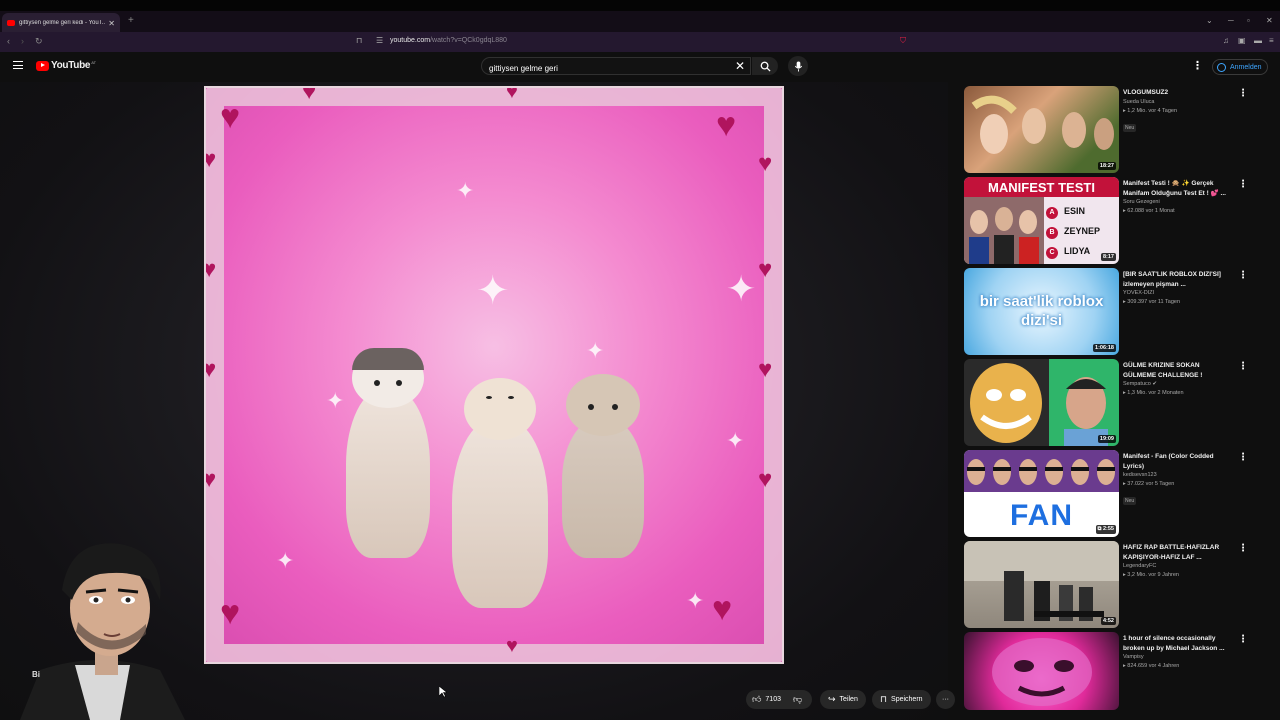 Image resolution: width=1280 pixels, height=720 pixels. I want to click on video-thumbnail: 4:52, so click(1041, 584).